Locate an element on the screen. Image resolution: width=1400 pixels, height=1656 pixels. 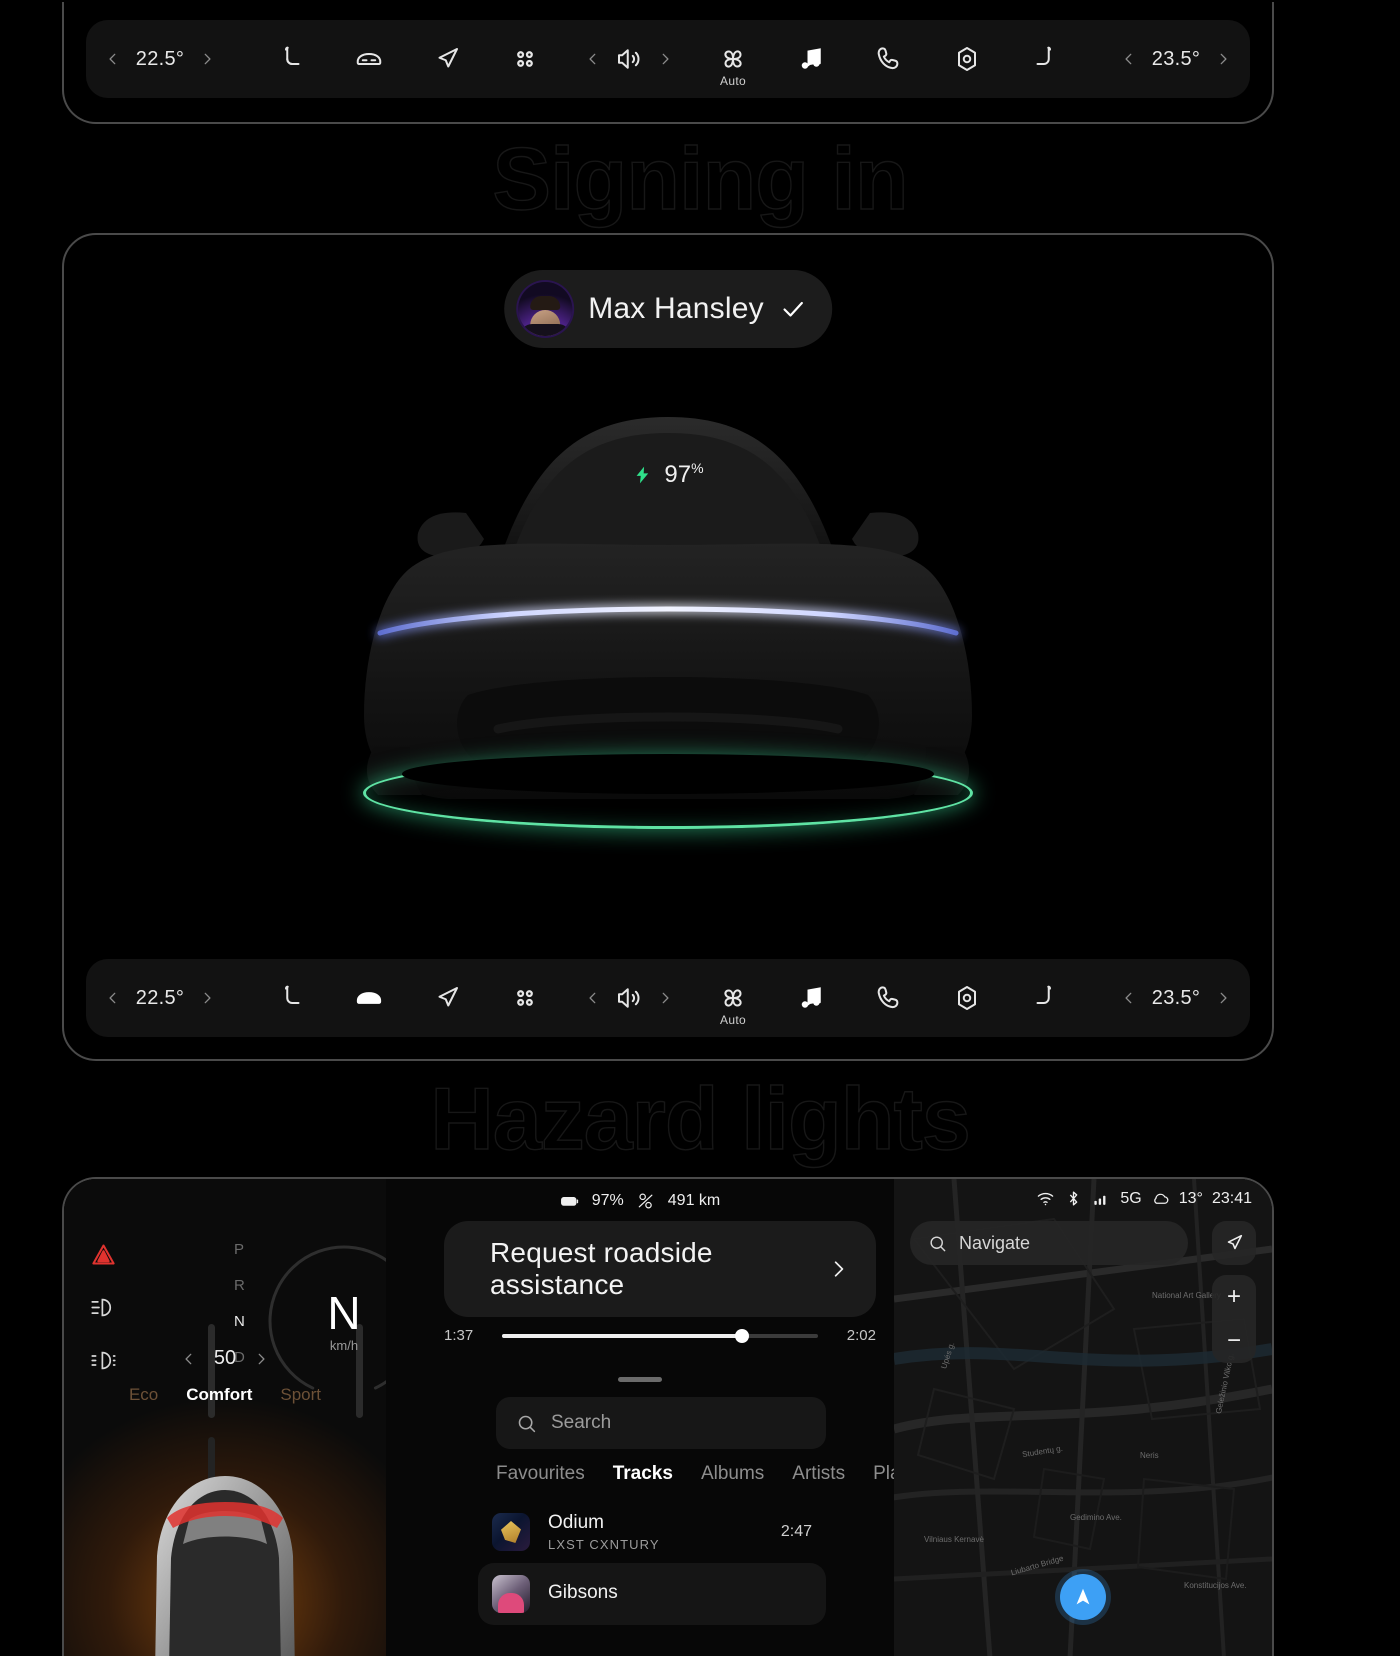
tab-artists: Artists is located at coordinates (818, 1474).